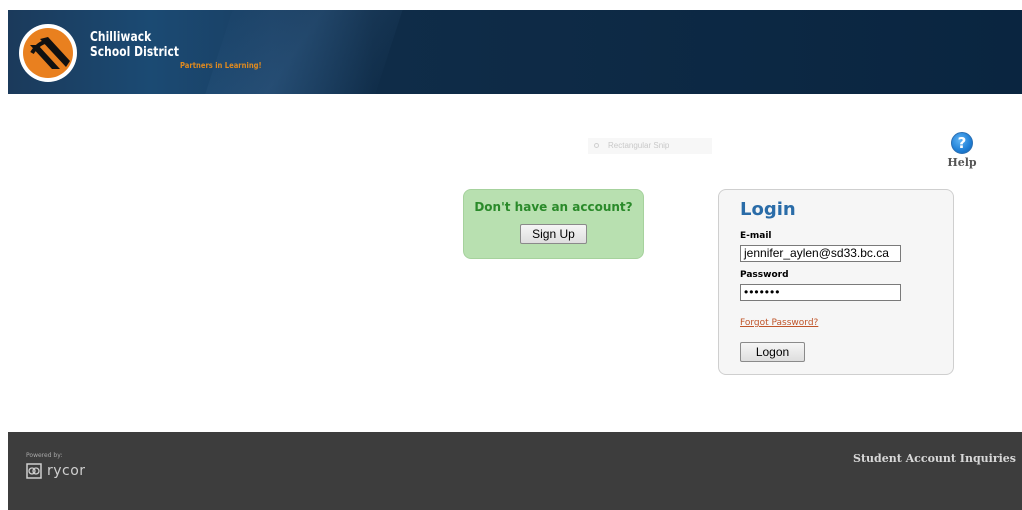 This screenshot has width=1022, height=510. What do you see at coordinates (820, 253) in the screenshot?
I see `email-field: jennifer_aylen@sd33.bc.ca` at bounding box center [820, 253].